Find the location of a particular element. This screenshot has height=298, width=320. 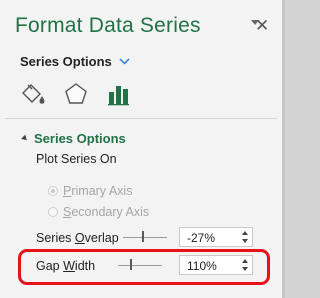

plot-series-on-label: Plot Series On is located at coordinates (76, 159).